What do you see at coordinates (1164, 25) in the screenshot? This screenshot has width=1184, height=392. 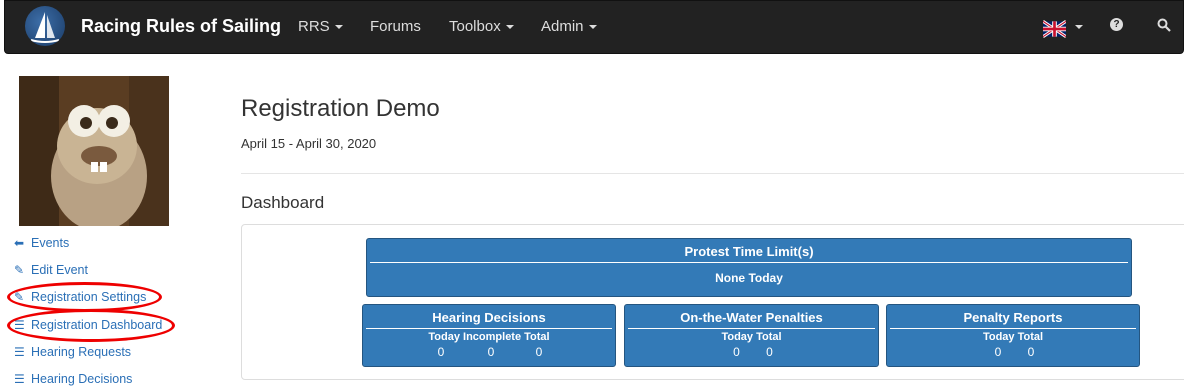 I see `search-icon` at bounding box center [1164, 25].